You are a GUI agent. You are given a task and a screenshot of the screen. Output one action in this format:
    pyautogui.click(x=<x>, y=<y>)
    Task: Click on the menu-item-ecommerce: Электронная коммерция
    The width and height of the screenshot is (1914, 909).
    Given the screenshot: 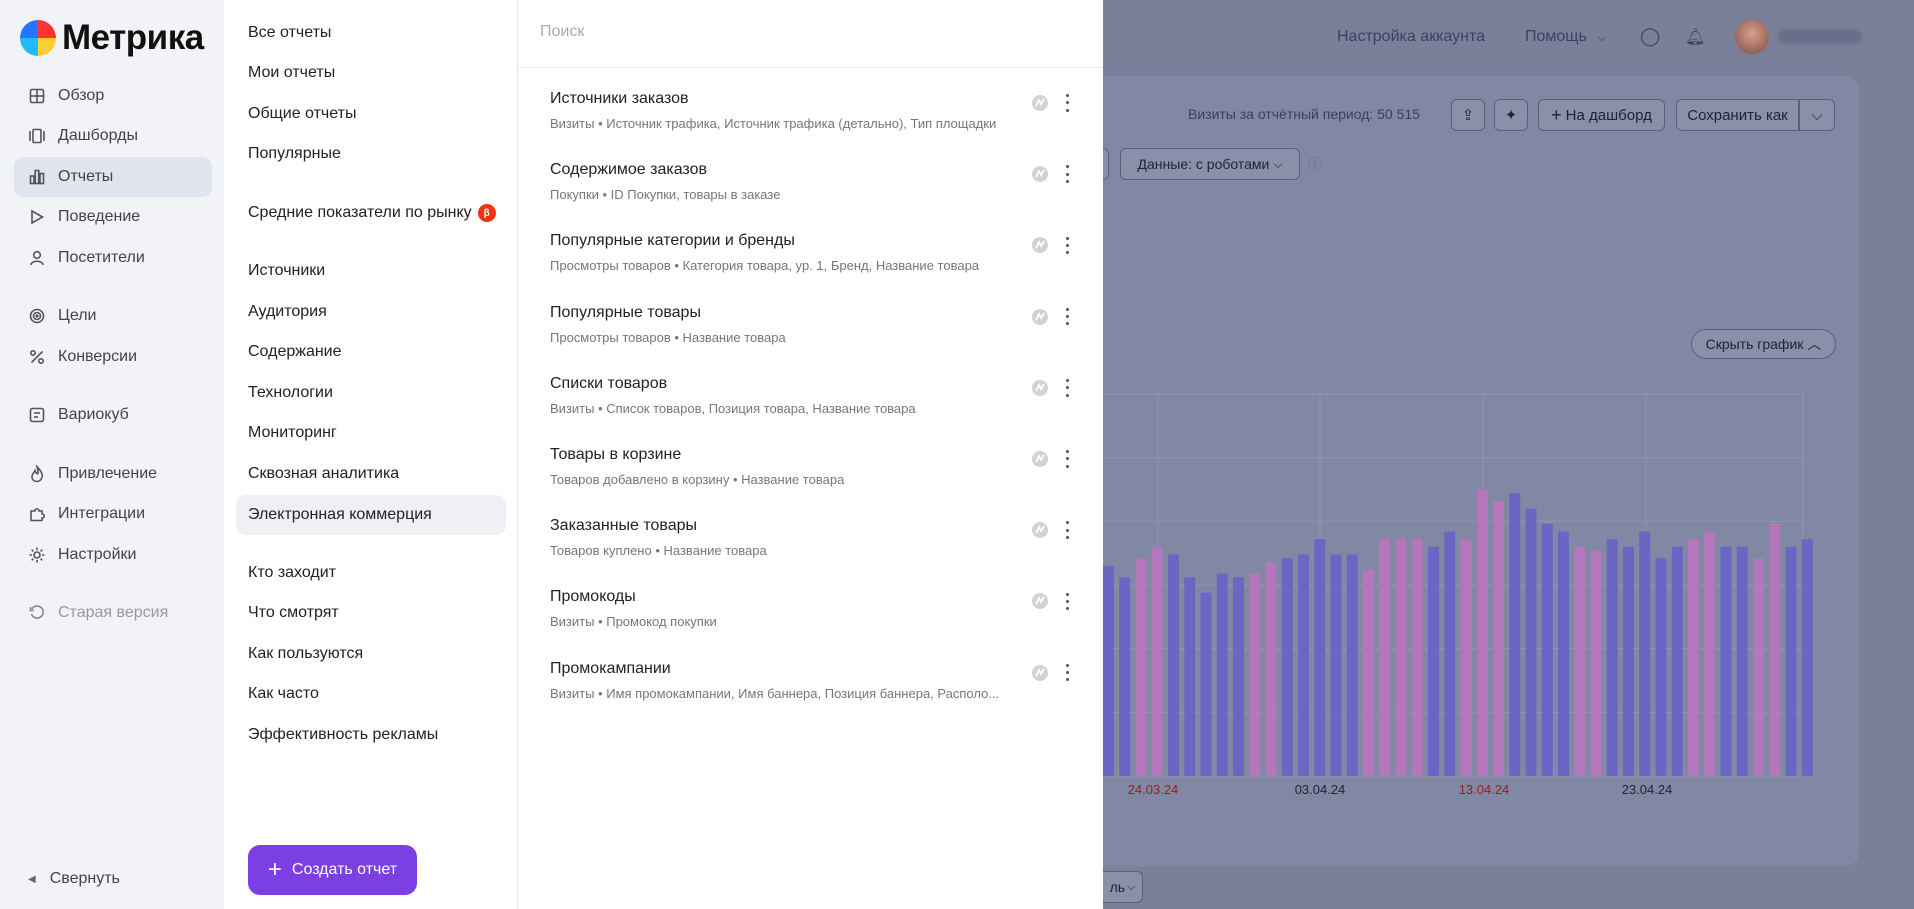 What is the action you would take?
    pyautogui.click(x=371, y=515)
    